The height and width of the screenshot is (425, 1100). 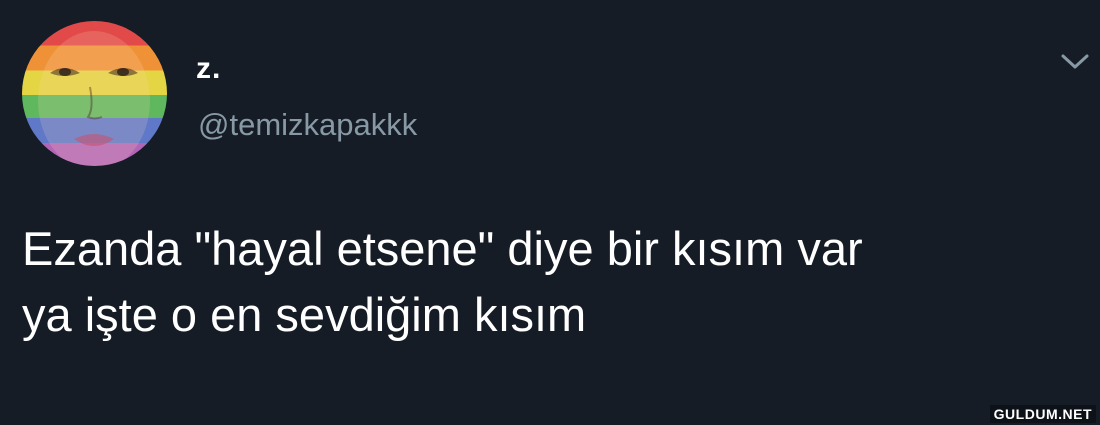 I want to click on display-name: z., so click(x=208, y=69).